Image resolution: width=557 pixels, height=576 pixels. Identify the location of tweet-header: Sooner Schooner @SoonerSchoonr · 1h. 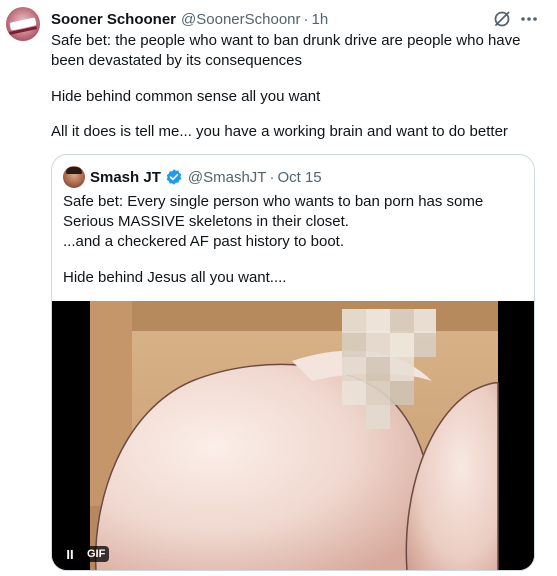
(189, 19).